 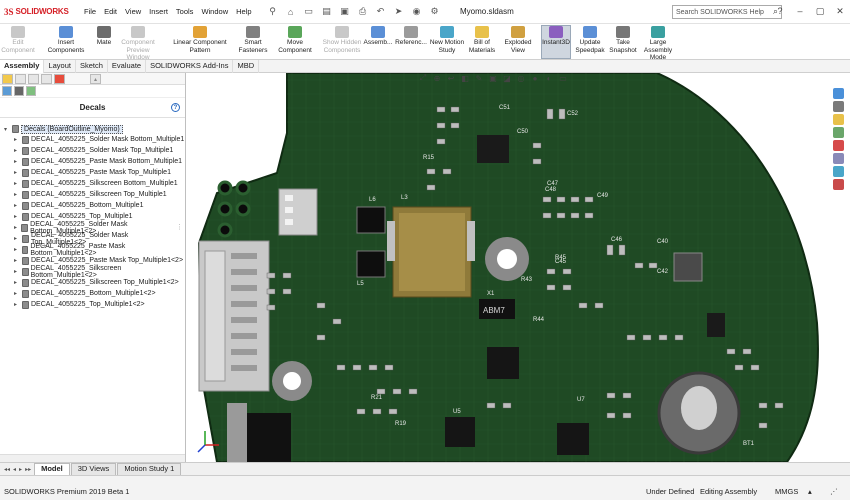 I want to click on solidworks-forum-icon, so click(x=838, y=171).